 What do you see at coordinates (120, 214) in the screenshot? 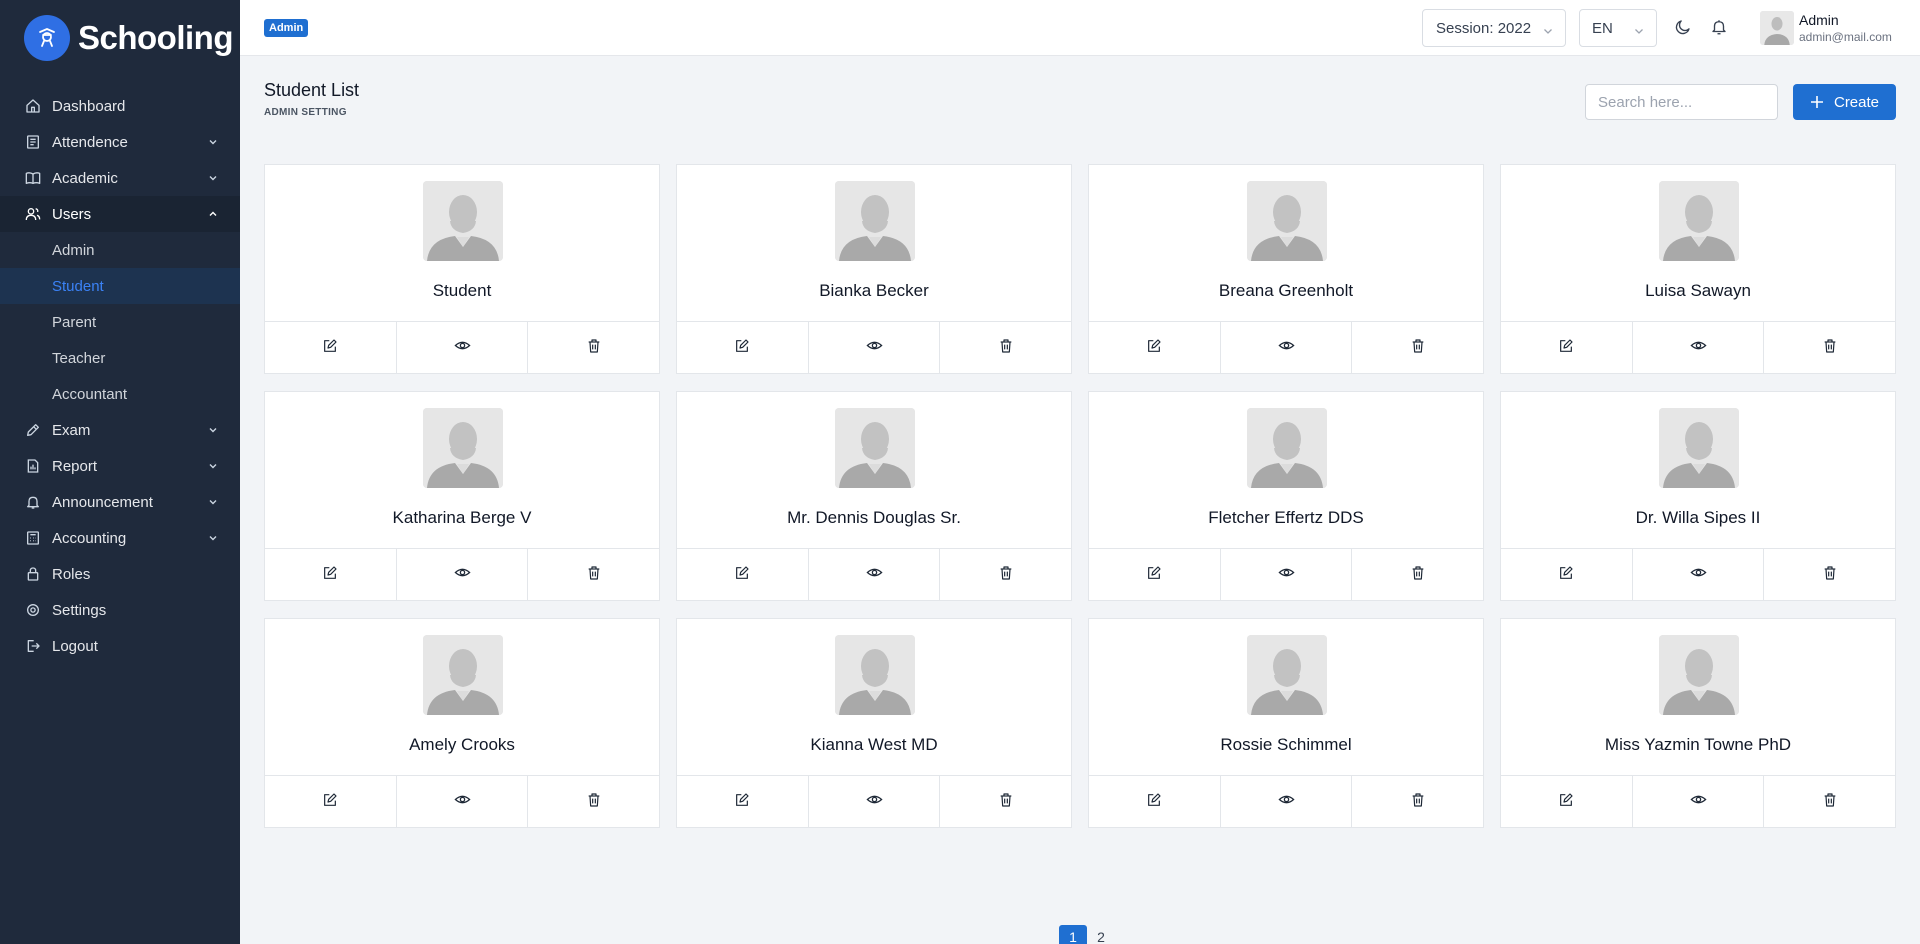
I see `sidebar-item-users: Users` at bounding box center [120, 214].